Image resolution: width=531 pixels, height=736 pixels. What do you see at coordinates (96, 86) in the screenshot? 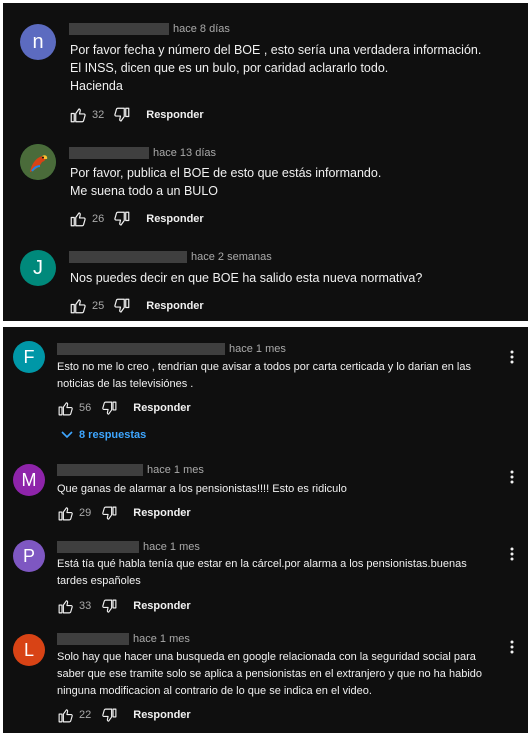
I see `comment-line: Hacienda` at bounding box center [96, 86].